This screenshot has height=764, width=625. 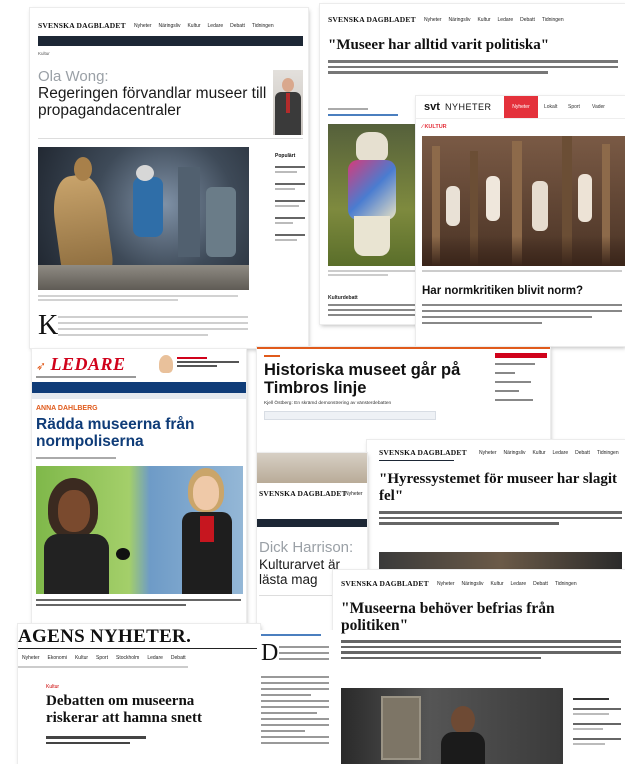 I want to click on masked-dancer-photo, so click(x=372, y=195).